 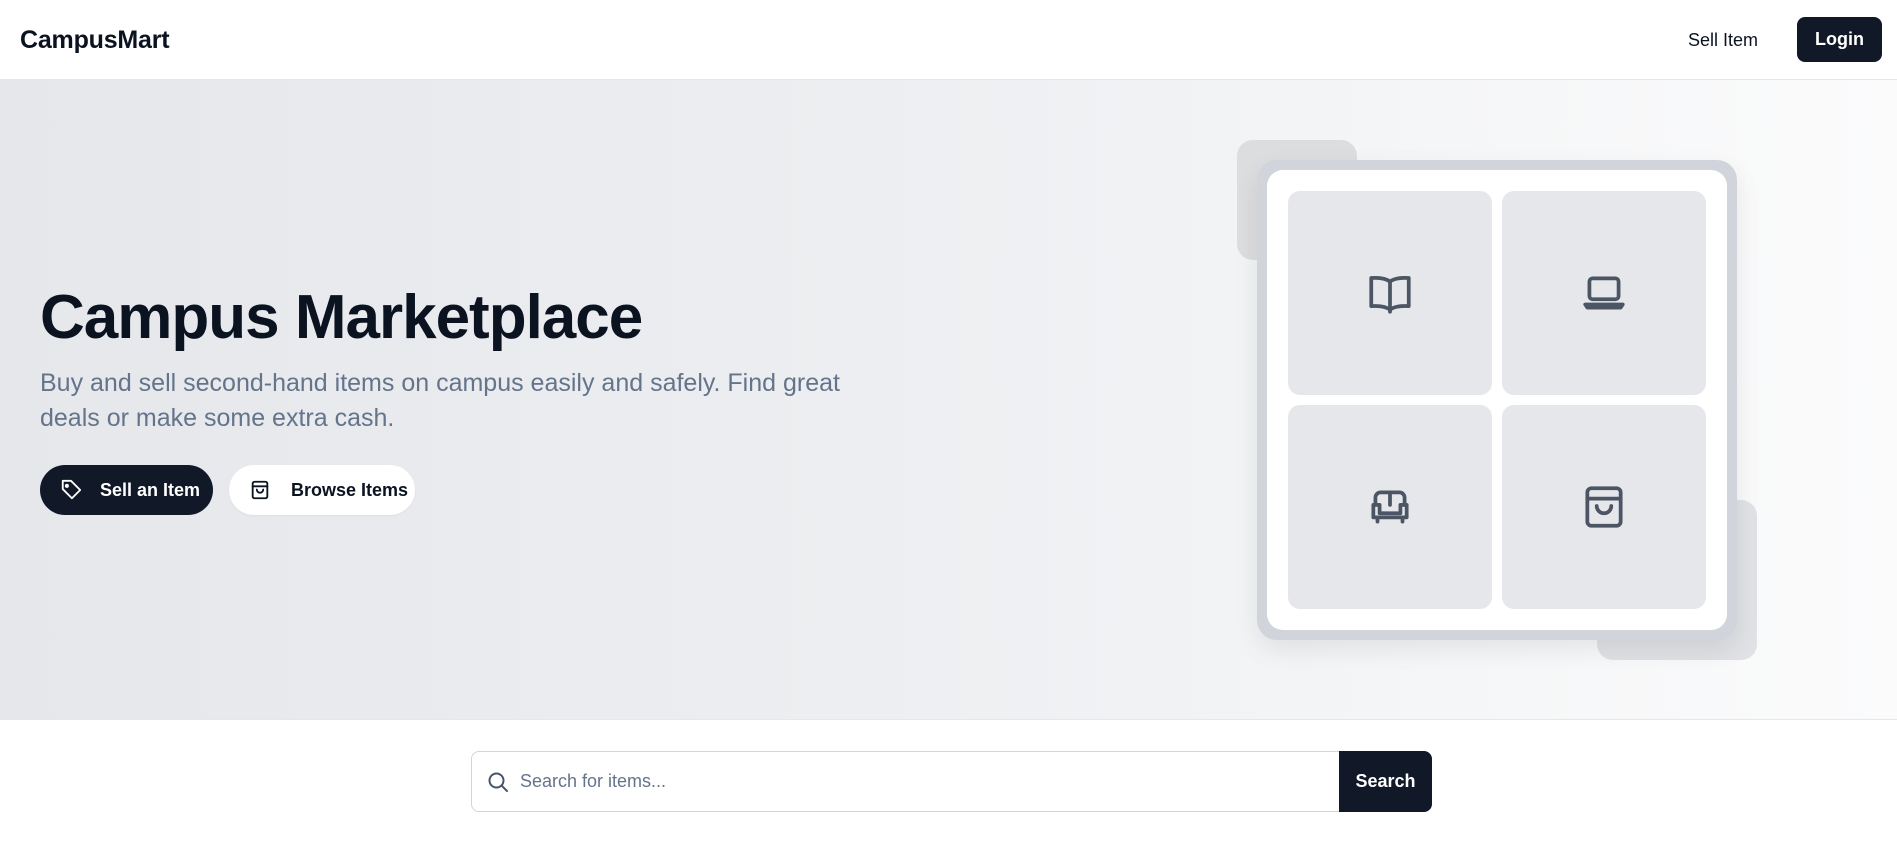 I want to click on sell-an-item-label: Sell an Item, so click(x=150, y=489).